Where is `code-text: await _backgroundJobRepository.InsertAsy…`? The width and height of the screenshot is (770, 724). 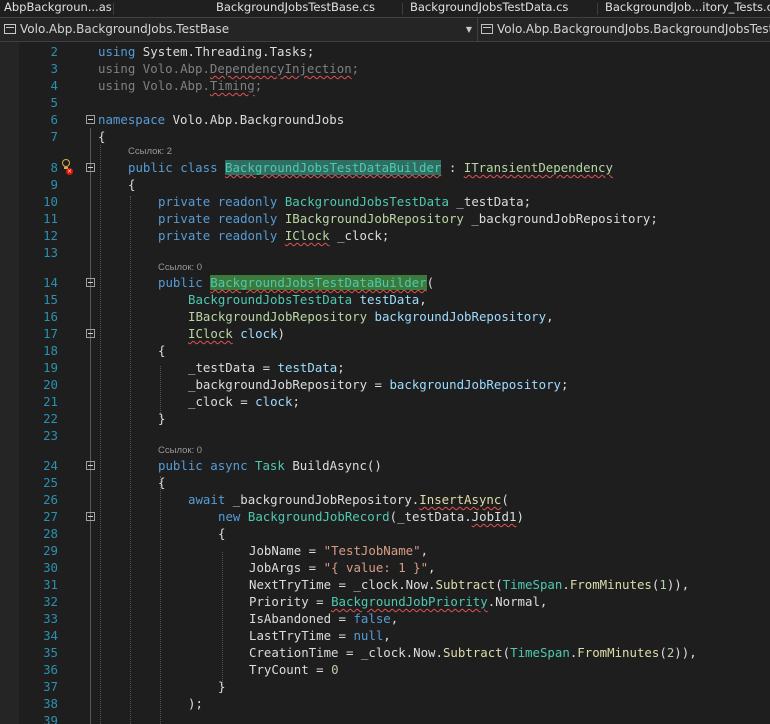 code-text: await _backgroundJobRepository.InsertAsy… is located at coordinates (348, 499).